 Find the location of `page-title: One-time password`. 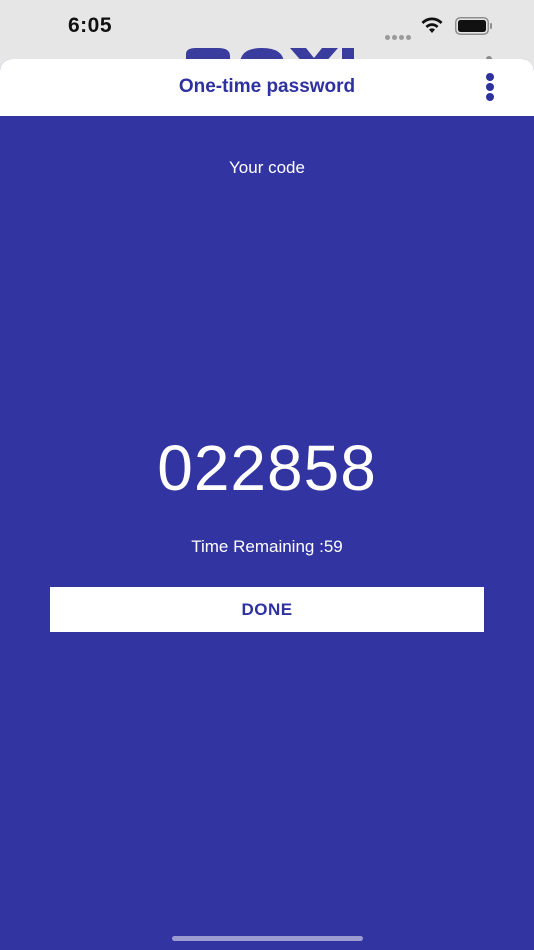

page-title: One-time password is located at coordinates (267, 86).